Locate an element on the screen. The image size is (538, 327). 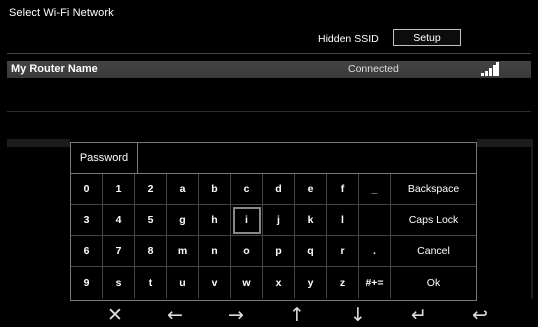
key-2: 2 is located at coordinates (151, 189).